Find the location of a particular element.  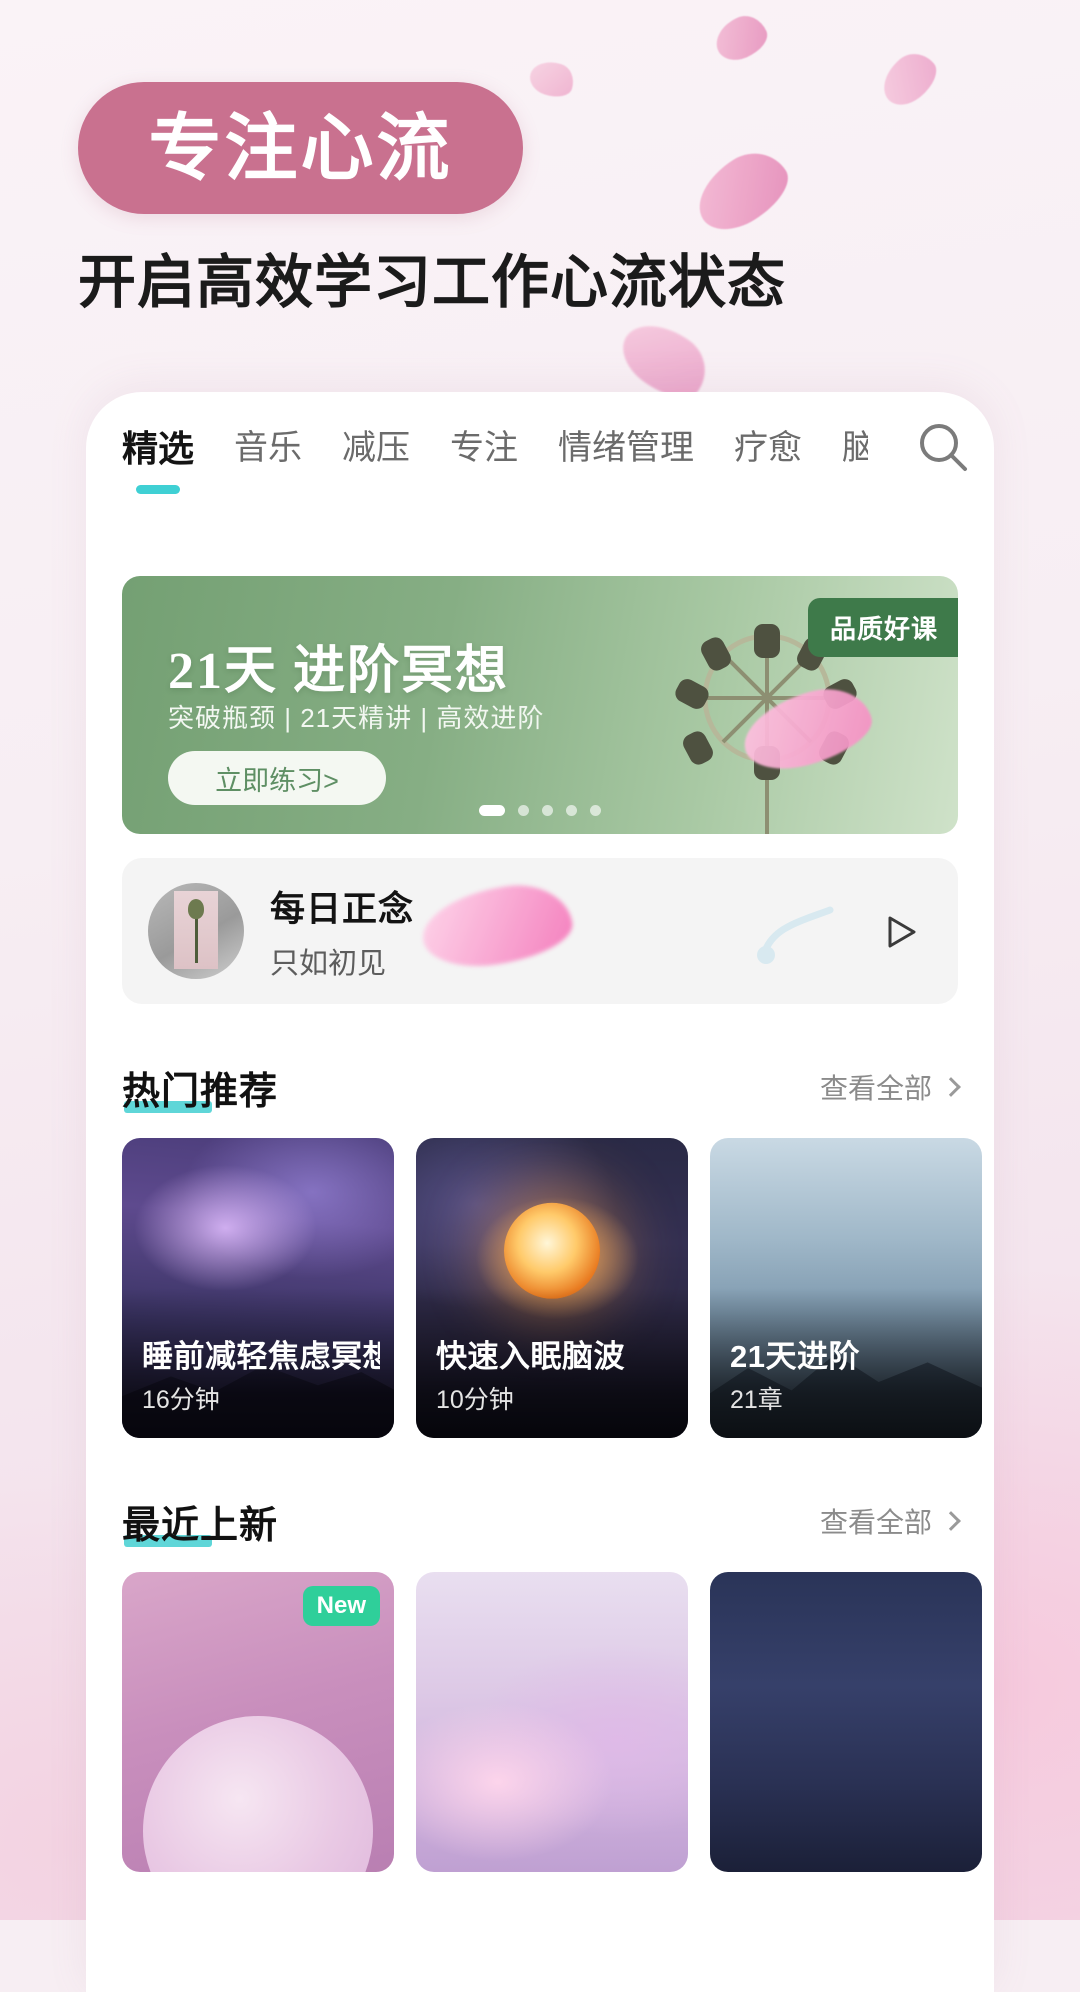

card-duration: 10分钟 is located at coordinates (475, 1400).